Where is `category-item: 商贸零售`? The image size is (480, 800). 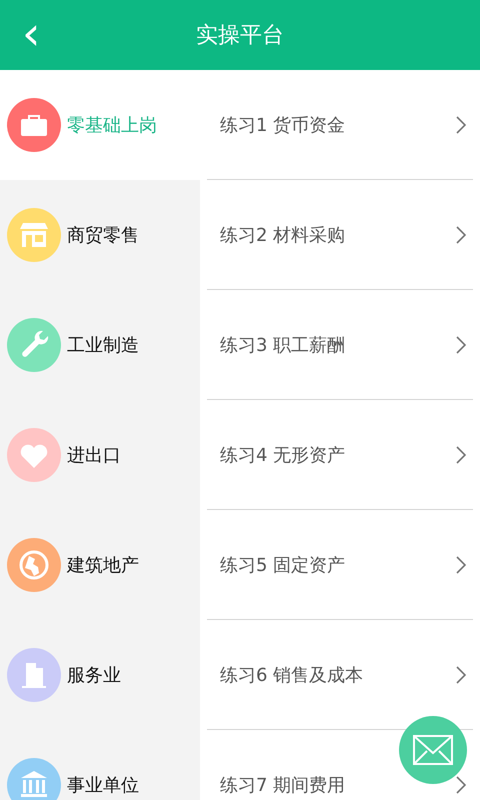 category-item: 商贸零售 is located at coordinates (100, 235).